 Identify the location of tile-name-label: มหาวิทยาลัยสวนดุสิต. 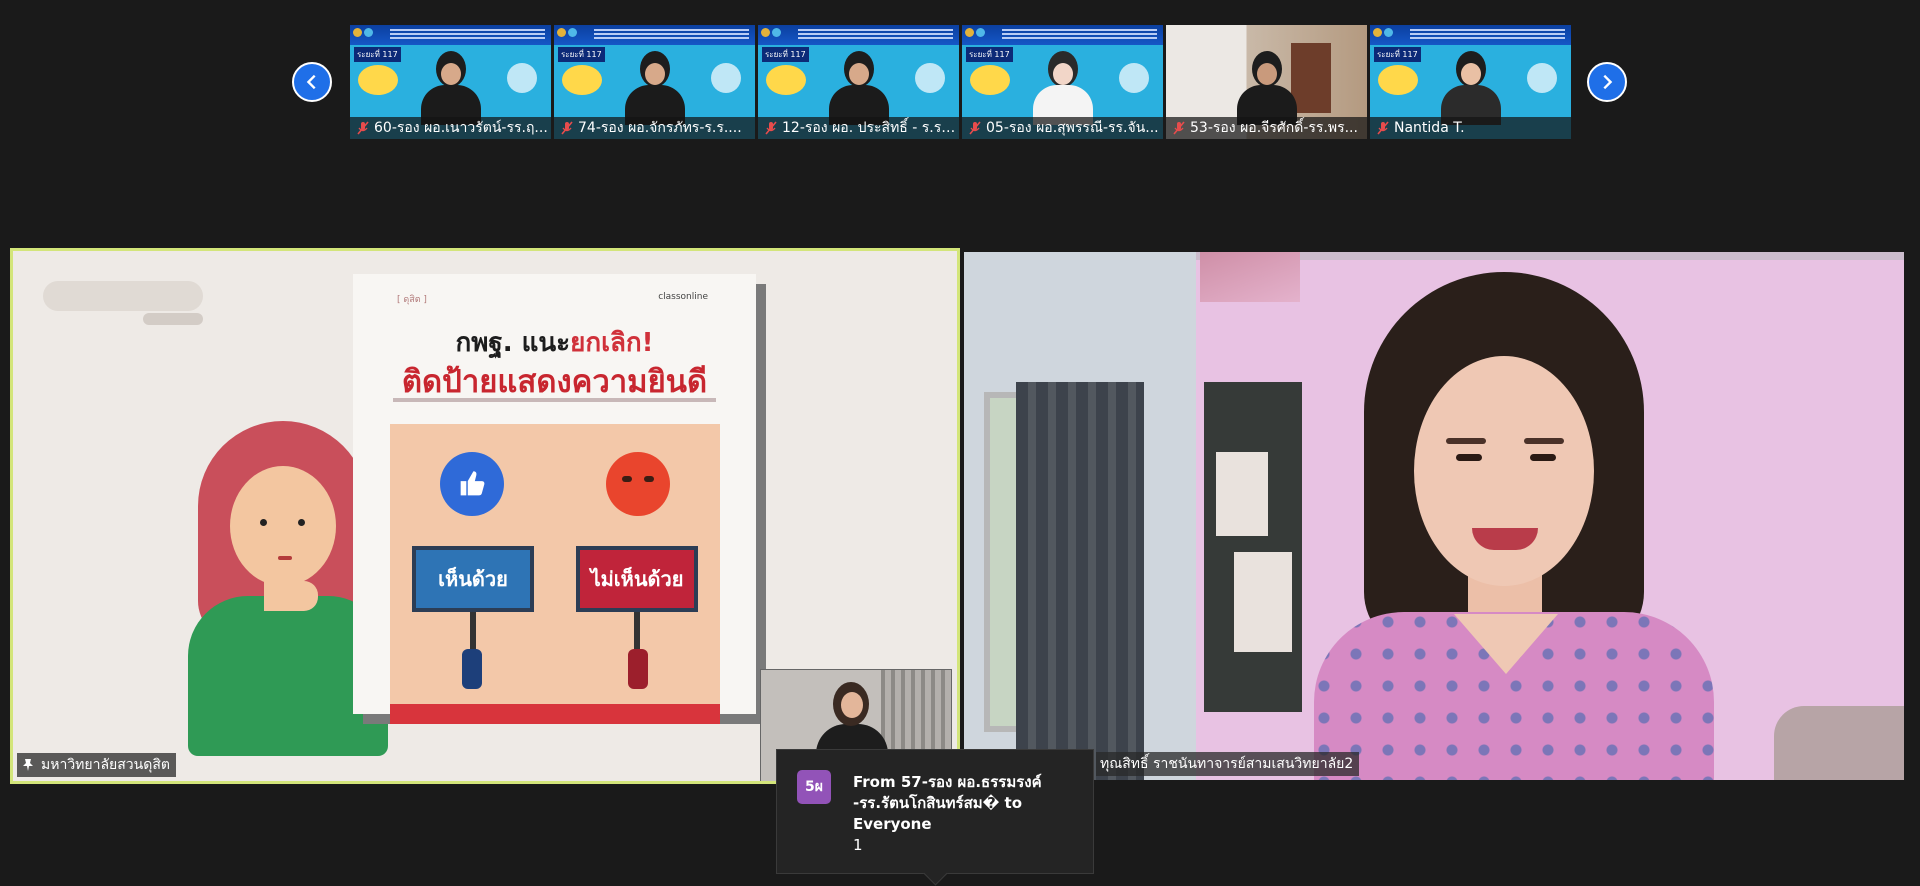
(96, 765).